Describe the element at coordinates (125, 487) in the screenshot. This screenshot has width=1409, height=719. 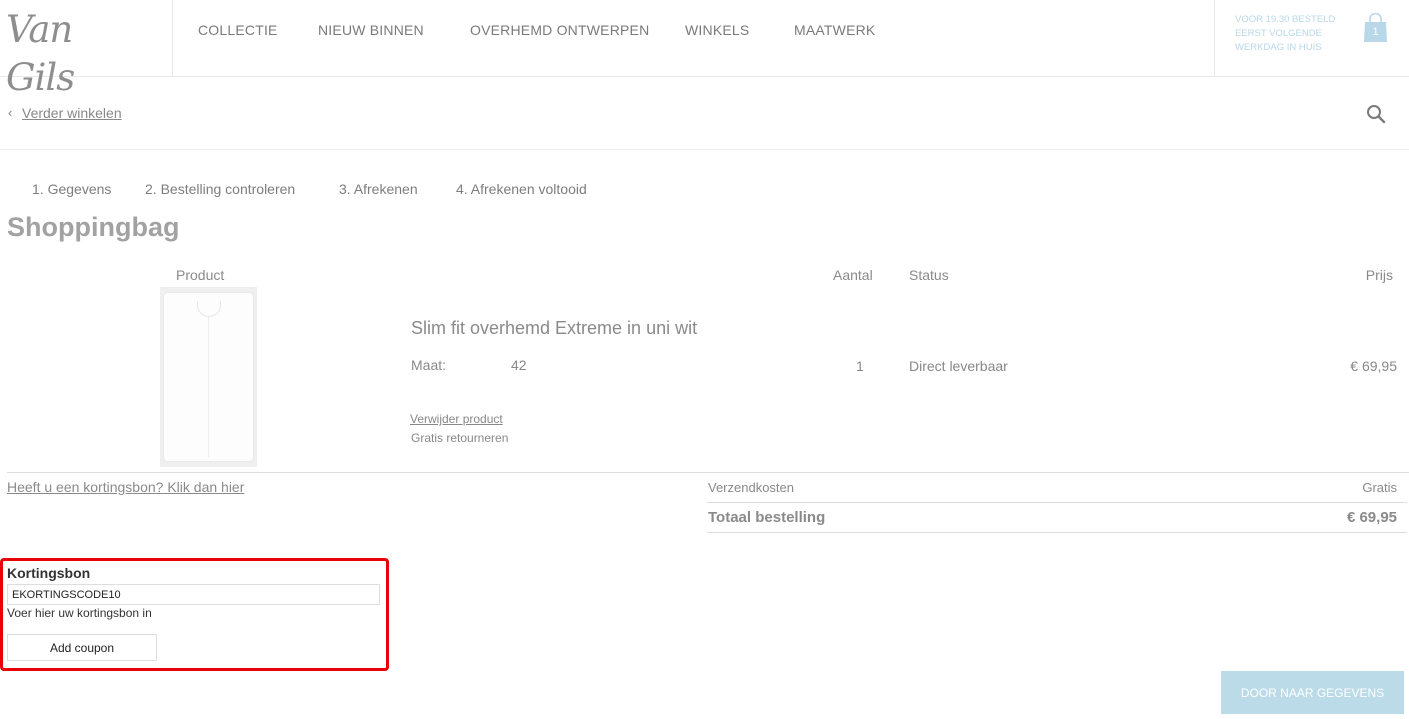
I see `coupon-toggle-link: Heeft u een kortingsbon? Klik dan hier` at that location.